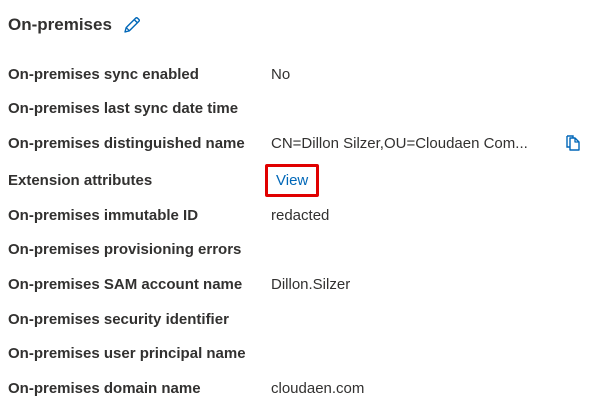 Image resolution: width=591 pixels, height=410 pixels. What do you see at coordinates (318, 388) in the screenshot?
I see `field-value: cloudaen.com` at bounding box center [318, 388].